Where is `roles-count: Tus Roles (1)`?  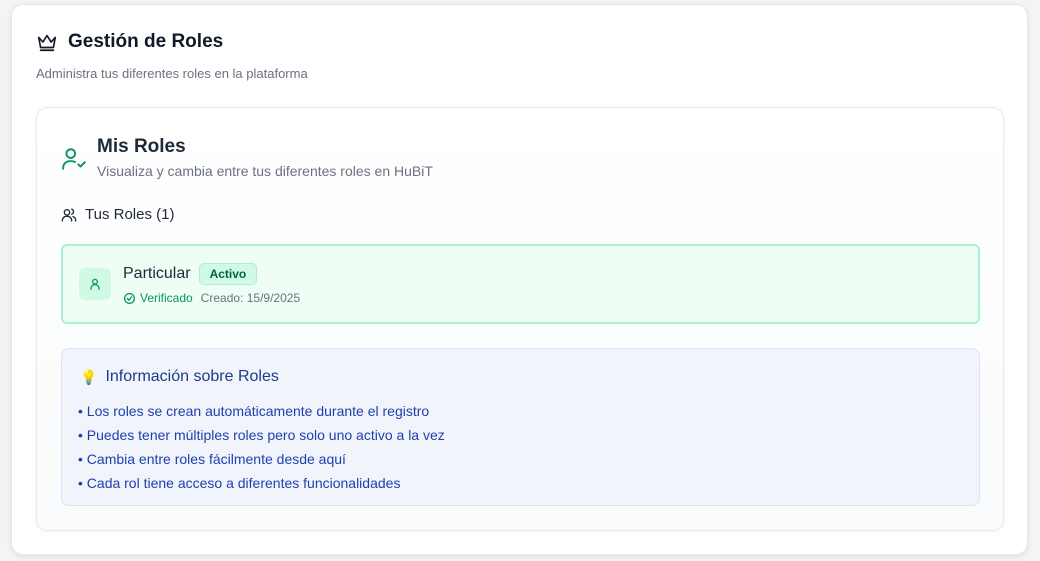 roles-count: Tus Roles (1) is located at coordinates (117, 214).